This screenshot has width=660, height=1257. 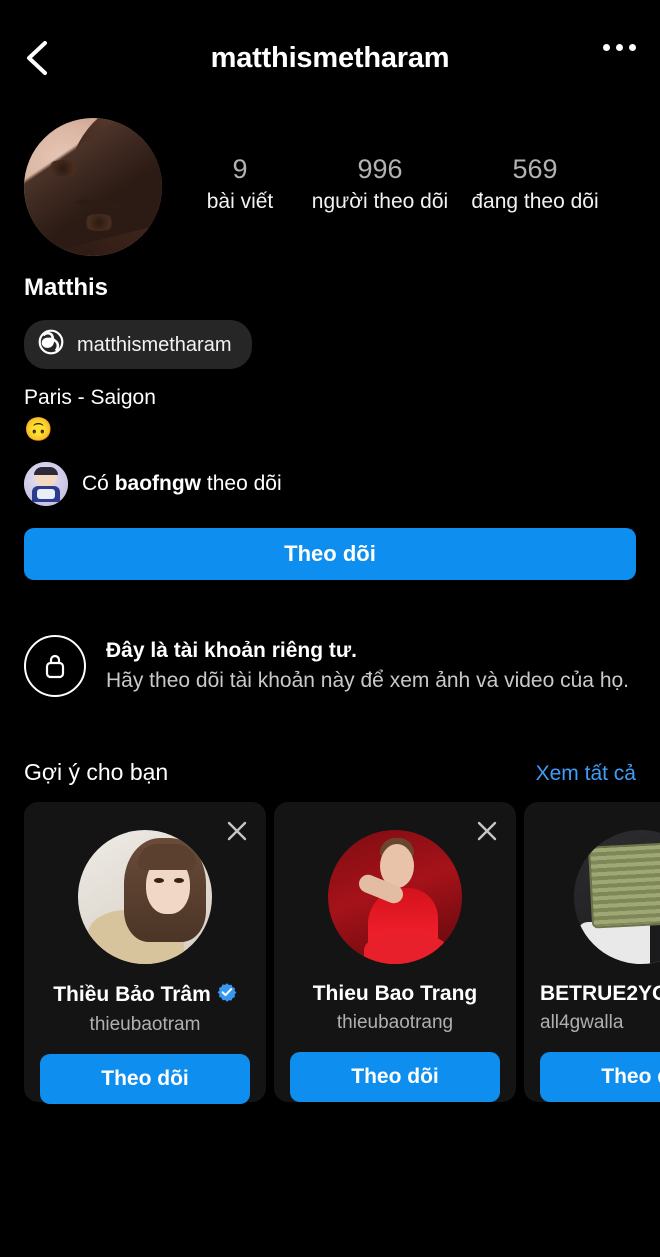 I want to click on threads-handle: matthismetharam, so click(x=154, y=344).